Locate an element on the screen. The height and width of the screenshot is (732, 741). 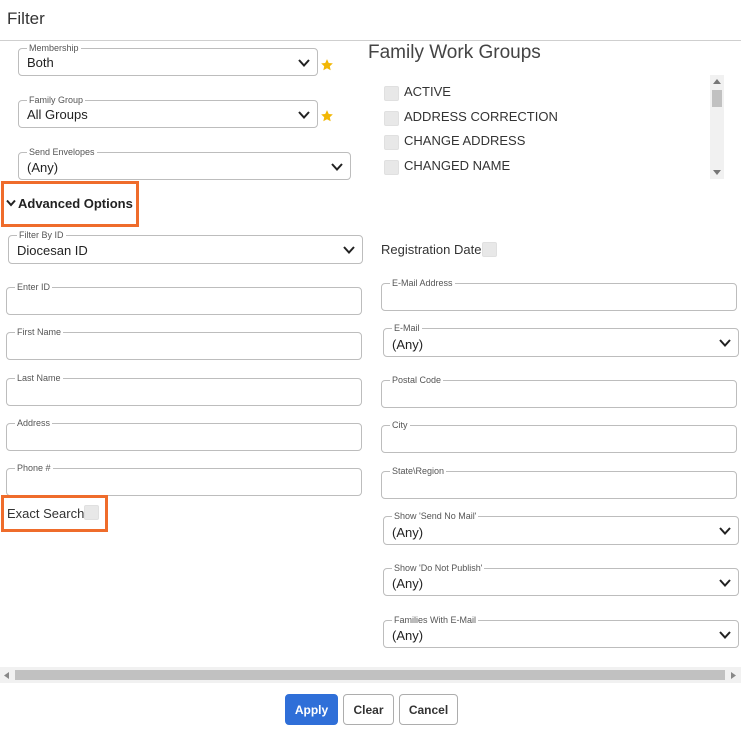
cancel-button: Cancel is located at coordinates (428, 709).